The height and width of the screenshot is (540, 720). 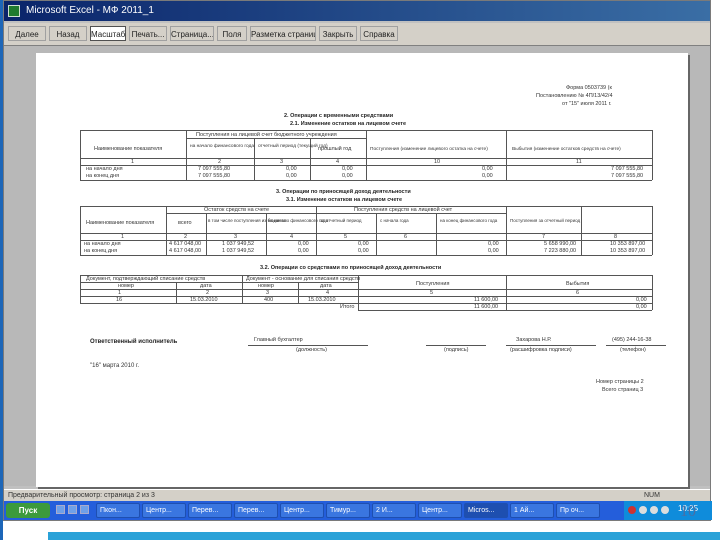 What do you see at coordinates (403, 210) in the screenshot?
I see `section2-group-right: Поступления средств на лицевой счет` at bounding box center [403, 210].